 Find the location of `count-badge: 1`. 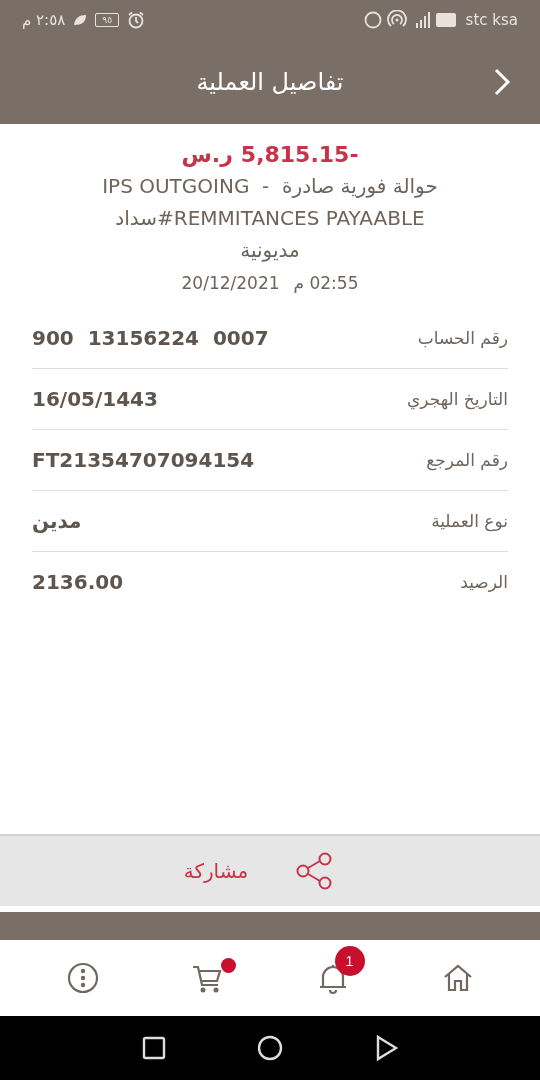

count-badge: 1 is located at coordinates (349, 961).